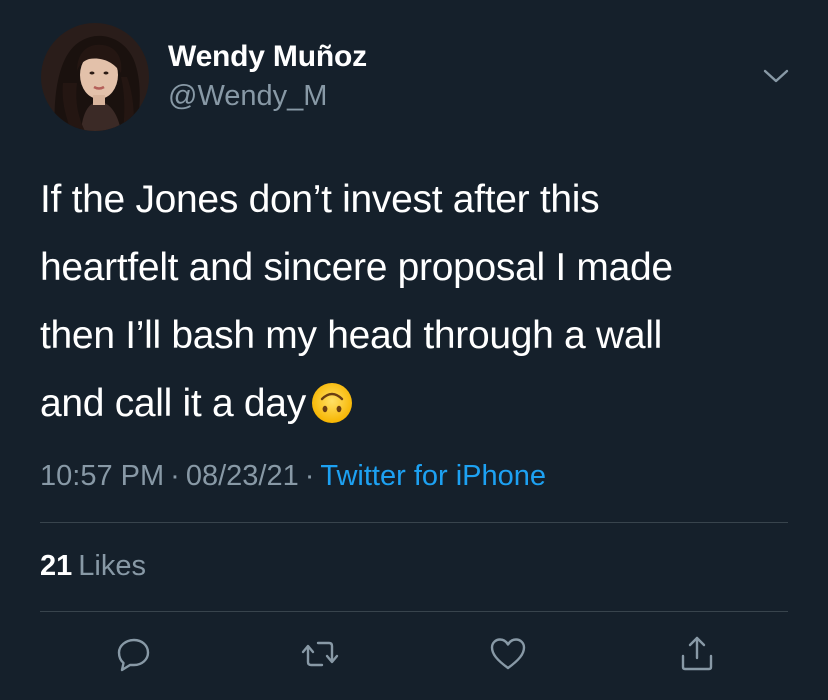 This screenshot has height=700, width=828. I want to click on like-icon, so click(508, 654).